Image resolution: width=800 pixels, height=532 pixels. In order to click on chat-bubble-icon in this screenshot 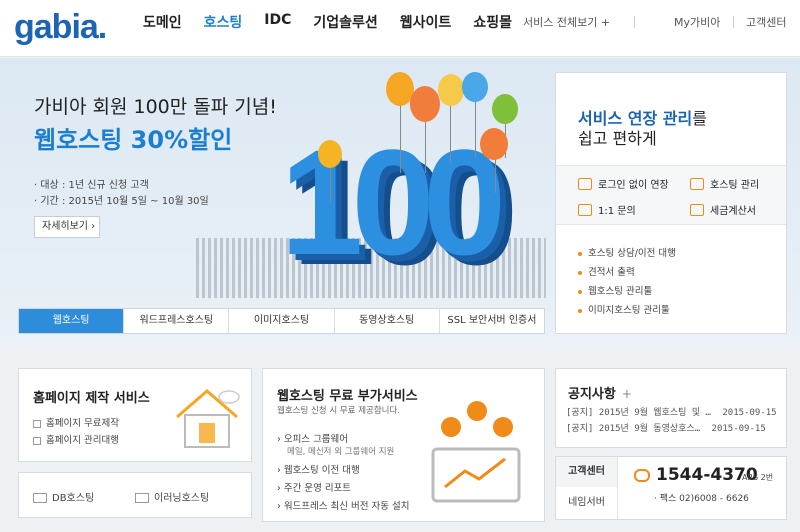, I will do `click(642, 475)`.